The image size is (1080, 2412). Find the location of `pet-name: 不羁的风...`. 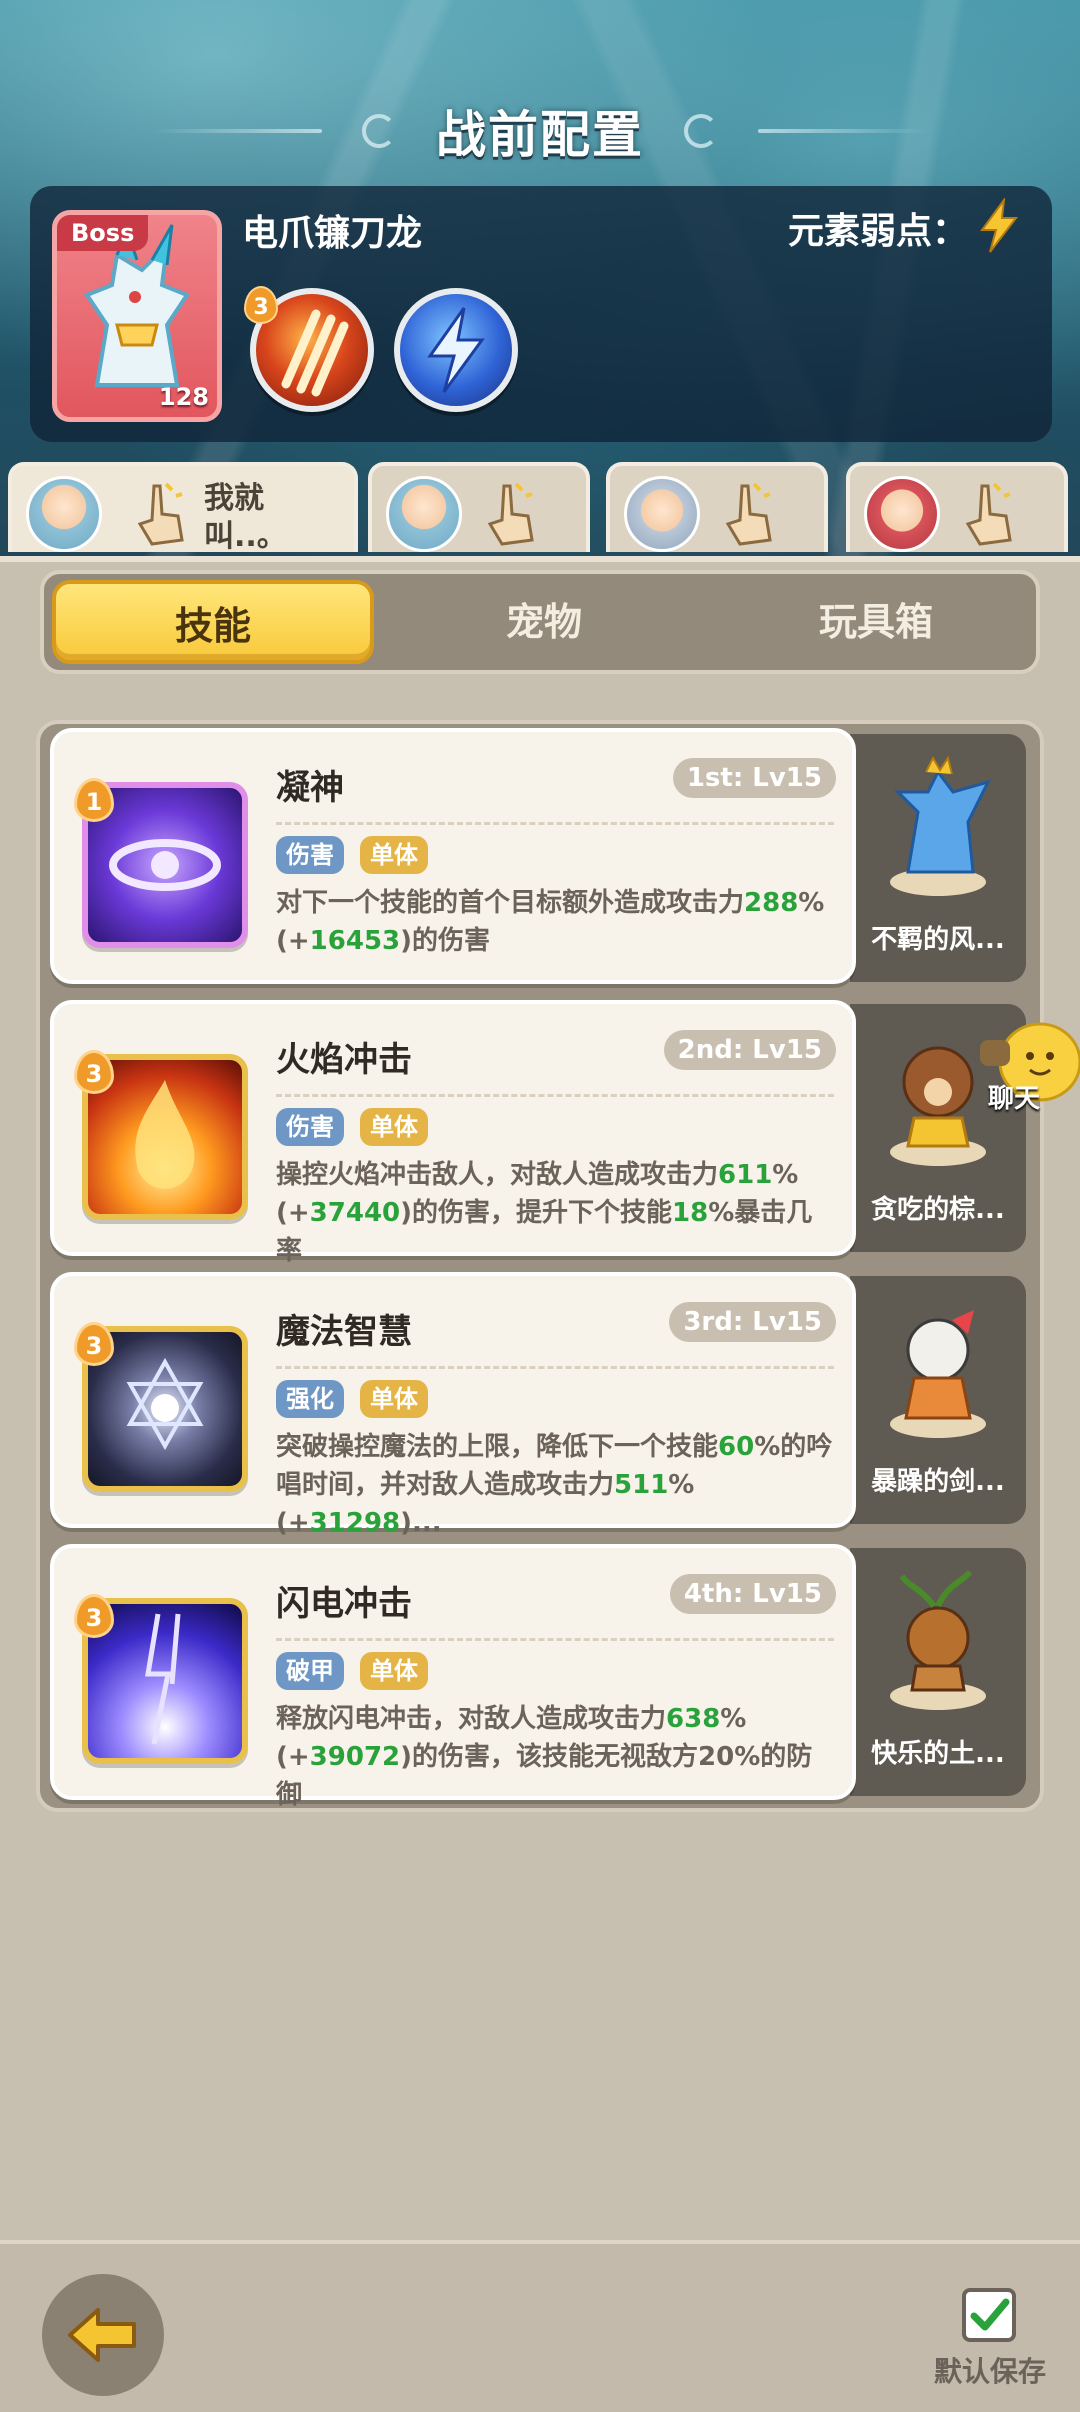

pet-name: 不羁的风... is located at coordinates (938, 940).